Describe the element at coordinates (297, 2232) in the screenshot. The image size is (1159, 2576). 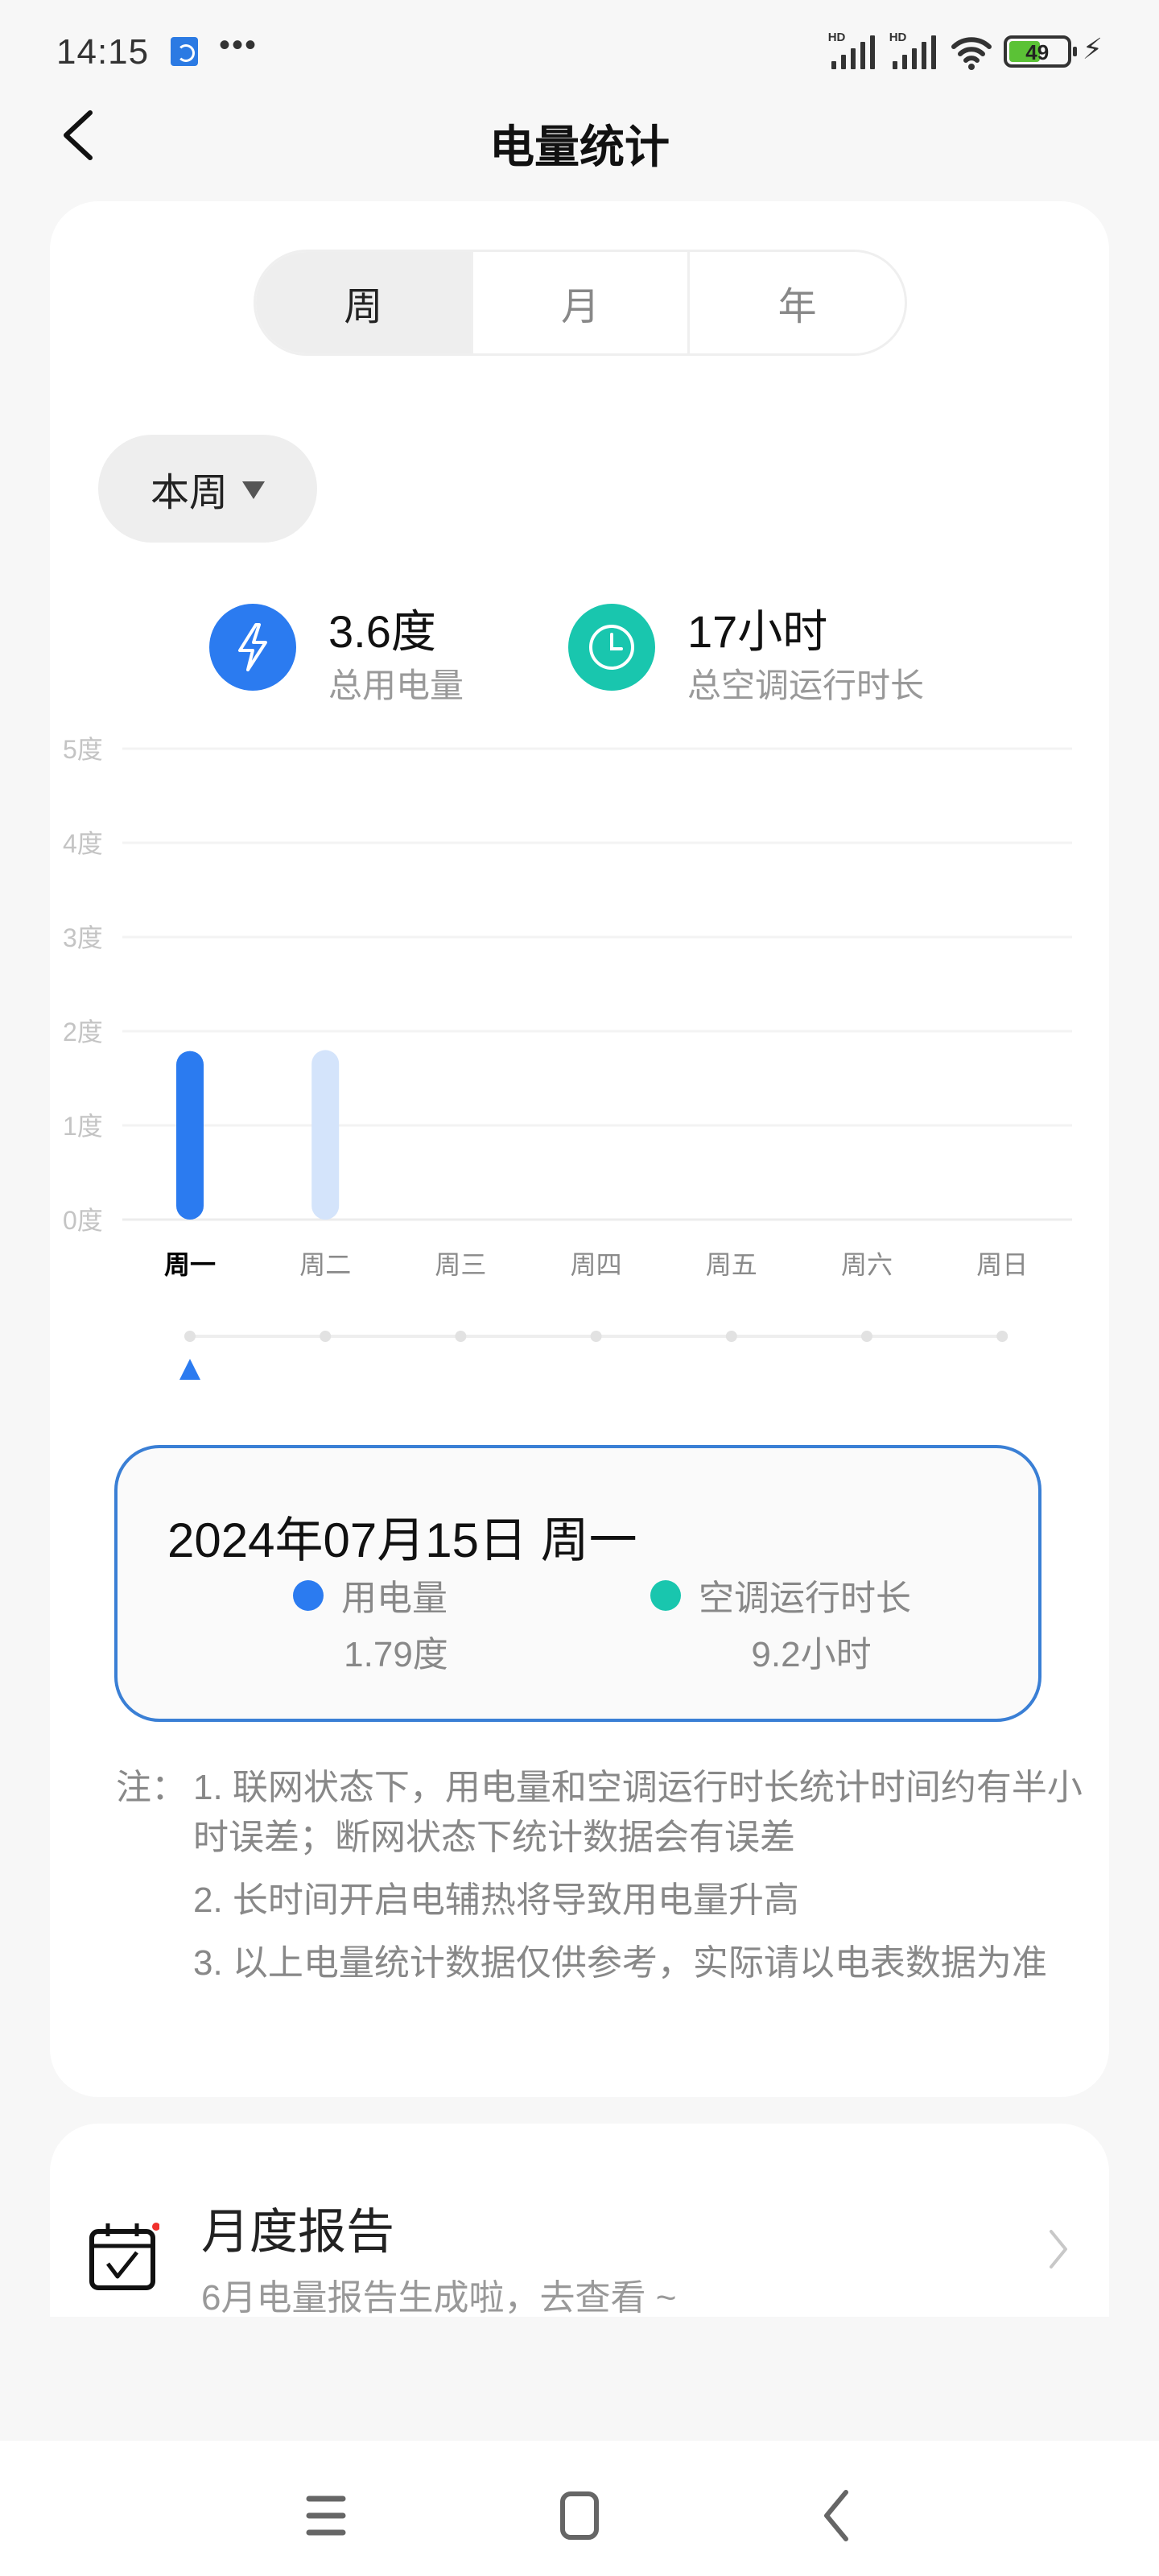
I see `report-title: 月度报告` at that location.